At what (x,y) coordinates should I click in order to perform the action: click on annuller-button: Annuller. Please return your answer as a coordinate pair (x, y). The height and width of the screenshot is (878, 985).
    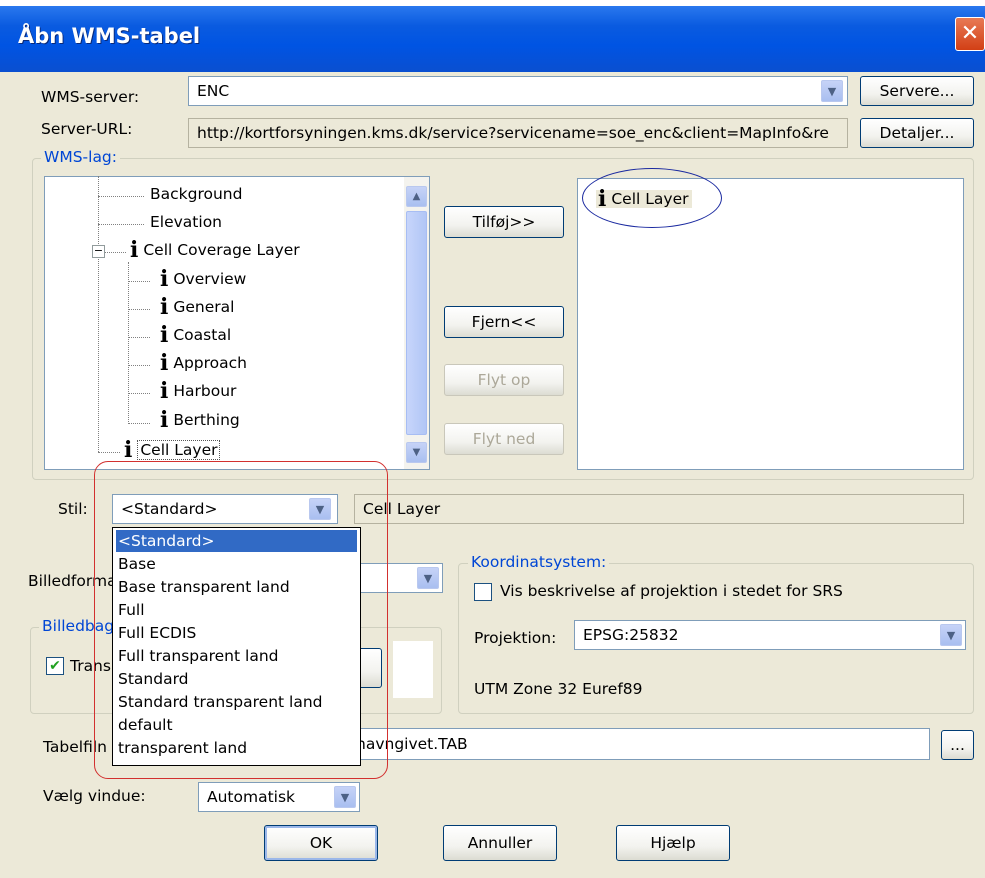
    Looking at the image, I should click on (500, 843).